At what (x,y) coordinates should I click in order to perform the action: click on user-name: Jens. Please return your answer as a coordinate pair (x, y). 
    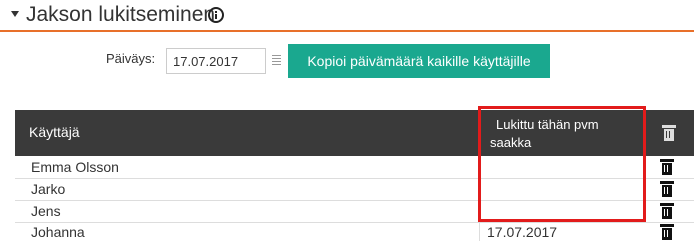
    Looking at the image, I should click on (46, 211).